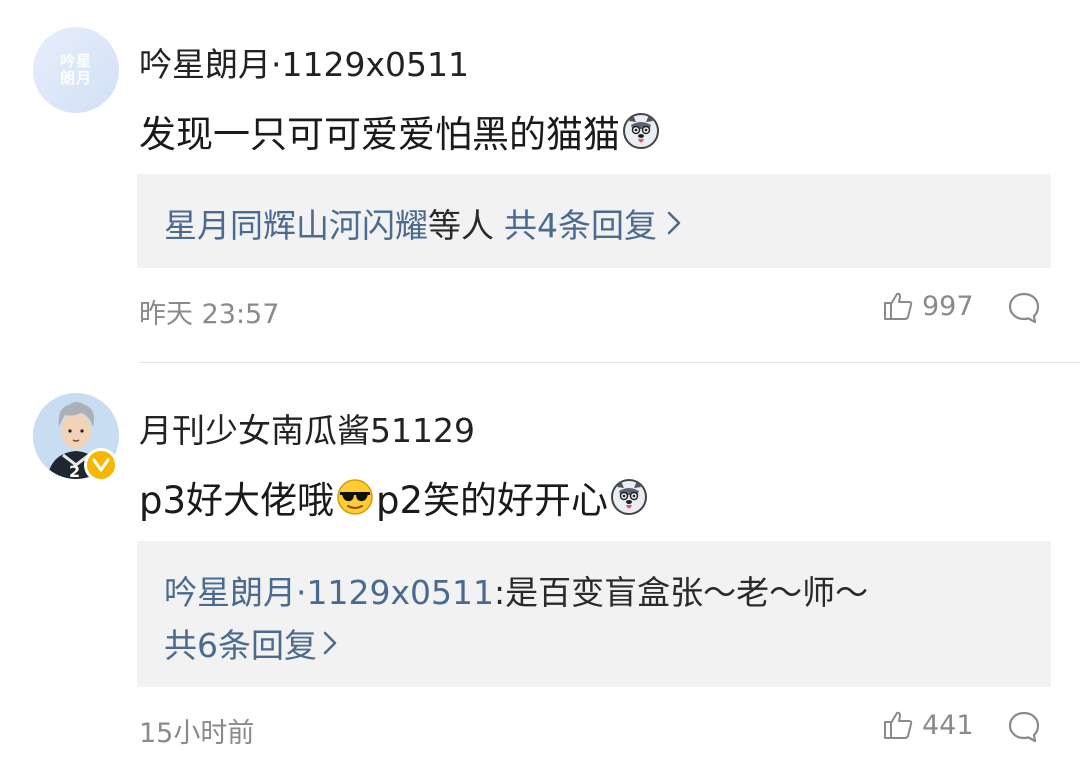 Image resolution: width=1080 pixels, height=781 pixels. I want to click on verified-badge, so click(101, 465).